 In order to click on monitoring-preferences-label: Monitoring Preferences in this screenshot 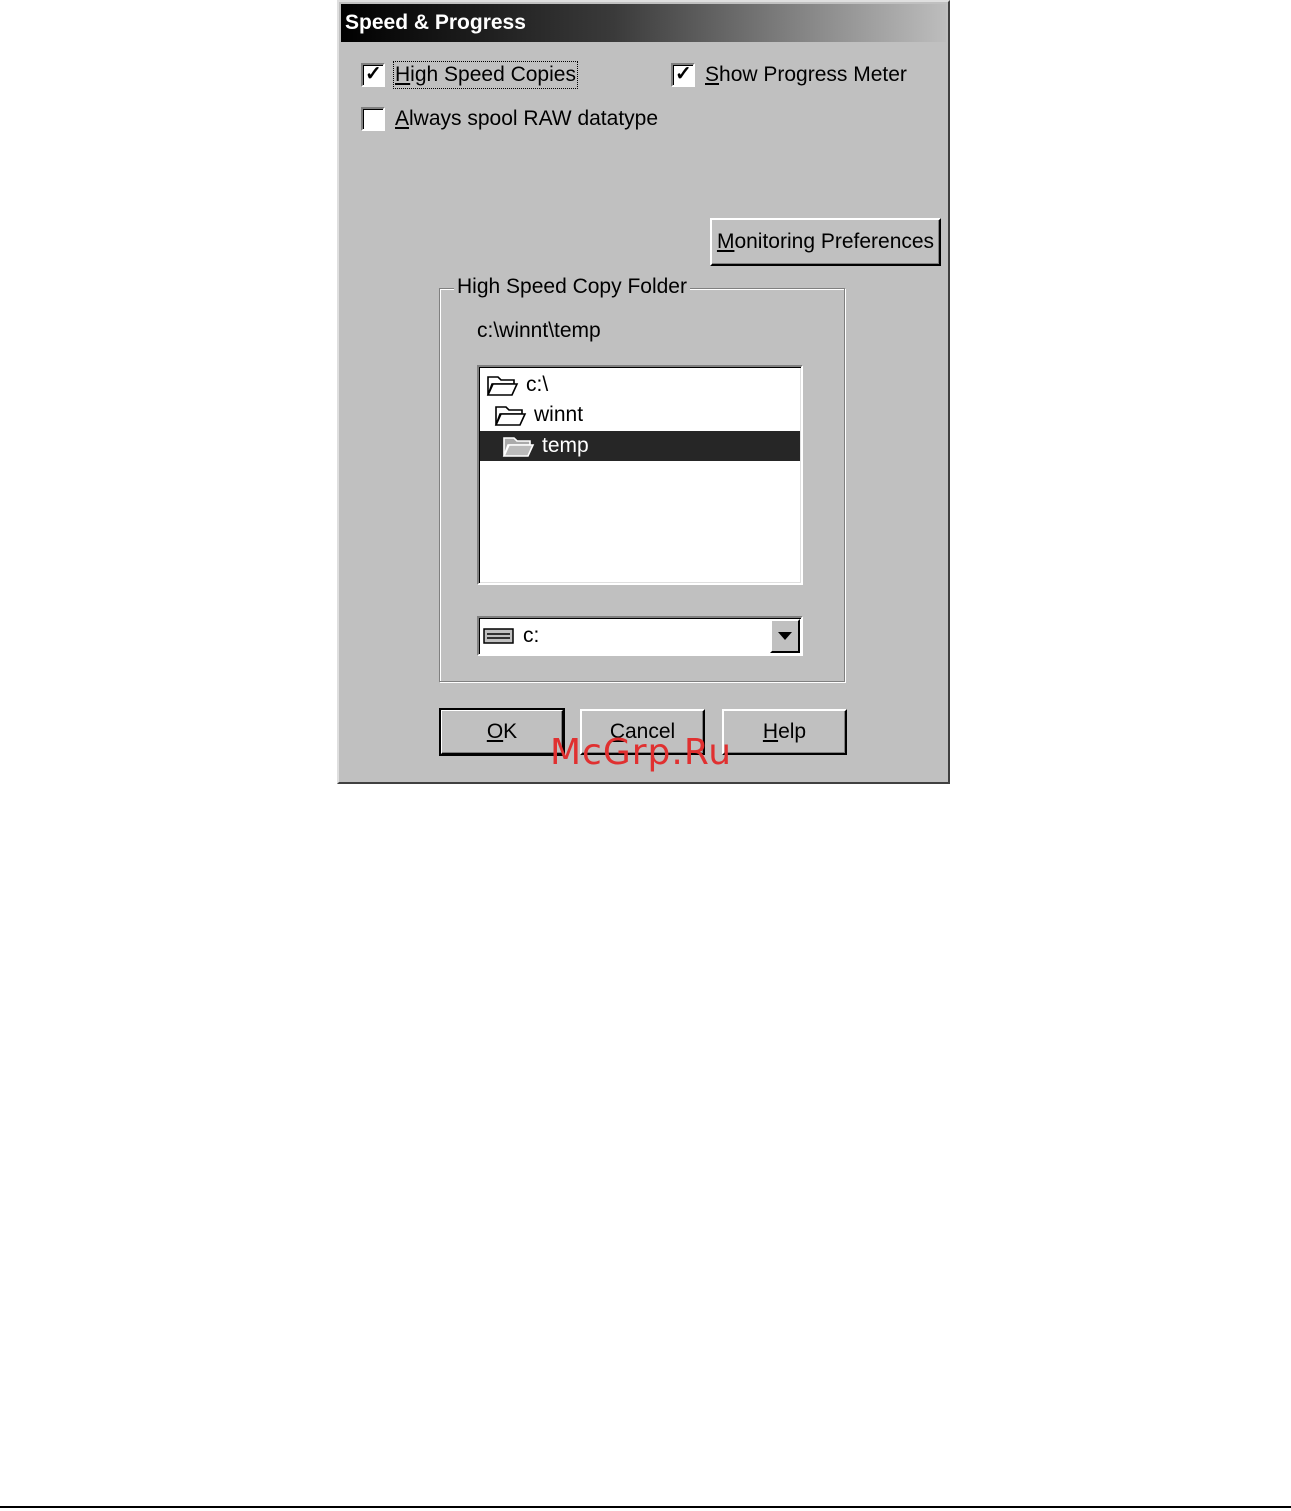, I will do `click(825, 241)`.